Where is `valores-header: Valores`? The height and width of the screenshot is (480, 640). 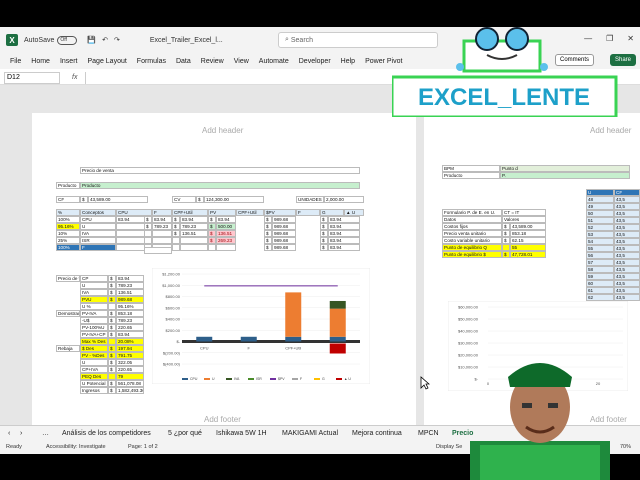
valores-header: Valores is located at coordinates (524, 219).